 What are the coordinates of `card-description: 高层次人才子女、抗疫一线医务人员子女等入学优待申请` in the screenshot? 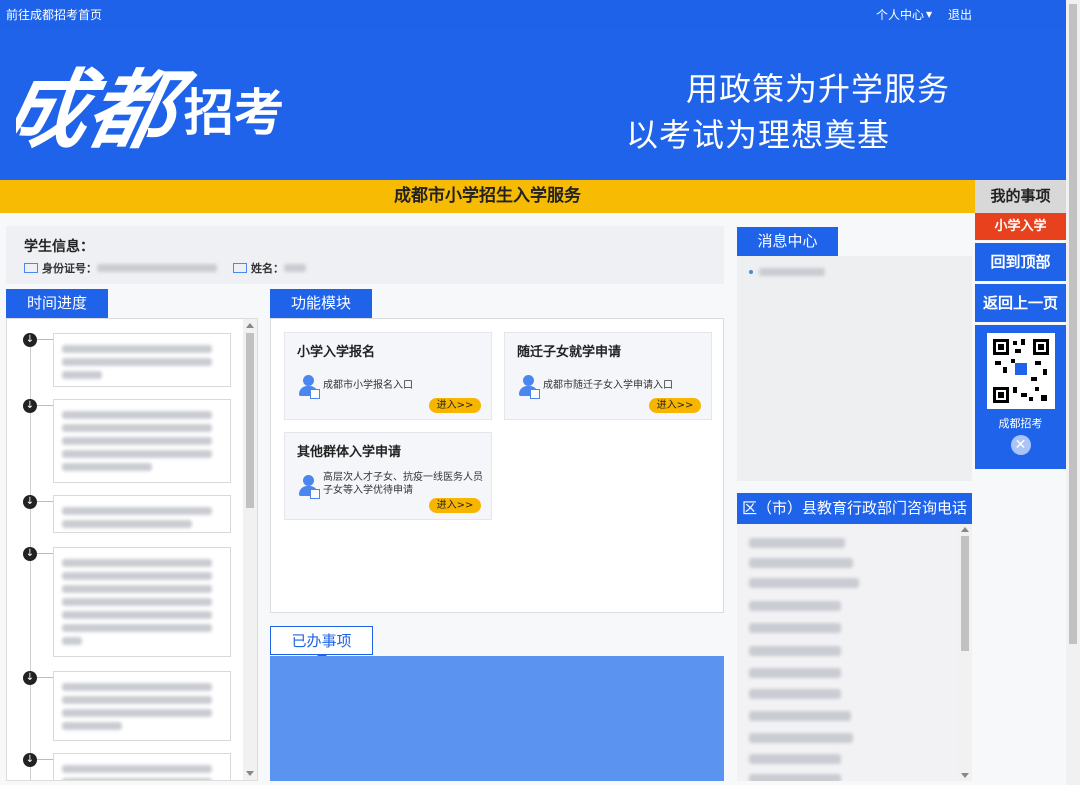 It's located at (403, 484).